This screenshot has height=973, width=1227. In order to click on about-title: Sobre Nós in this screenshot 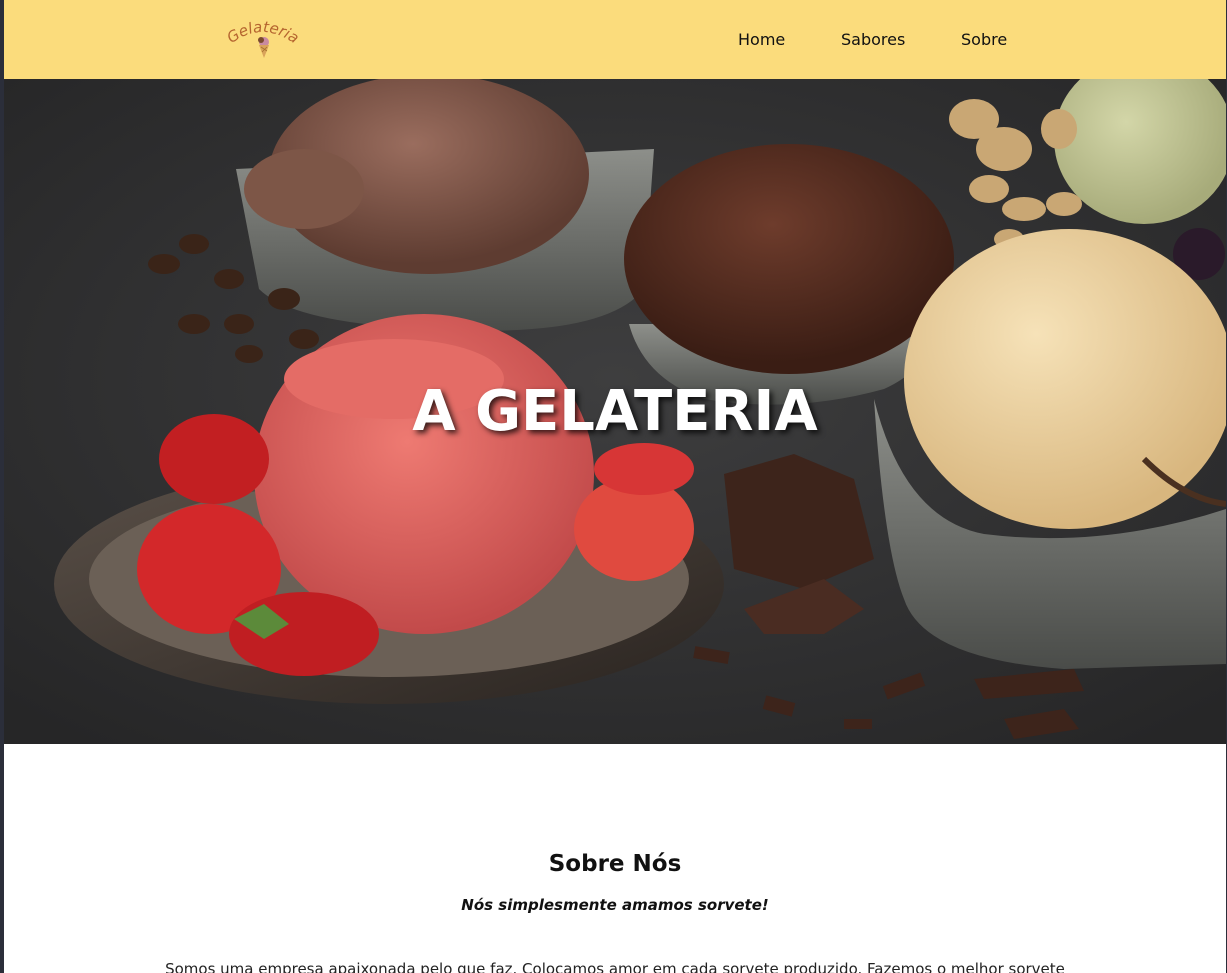, I will do `click(615, 864)`.